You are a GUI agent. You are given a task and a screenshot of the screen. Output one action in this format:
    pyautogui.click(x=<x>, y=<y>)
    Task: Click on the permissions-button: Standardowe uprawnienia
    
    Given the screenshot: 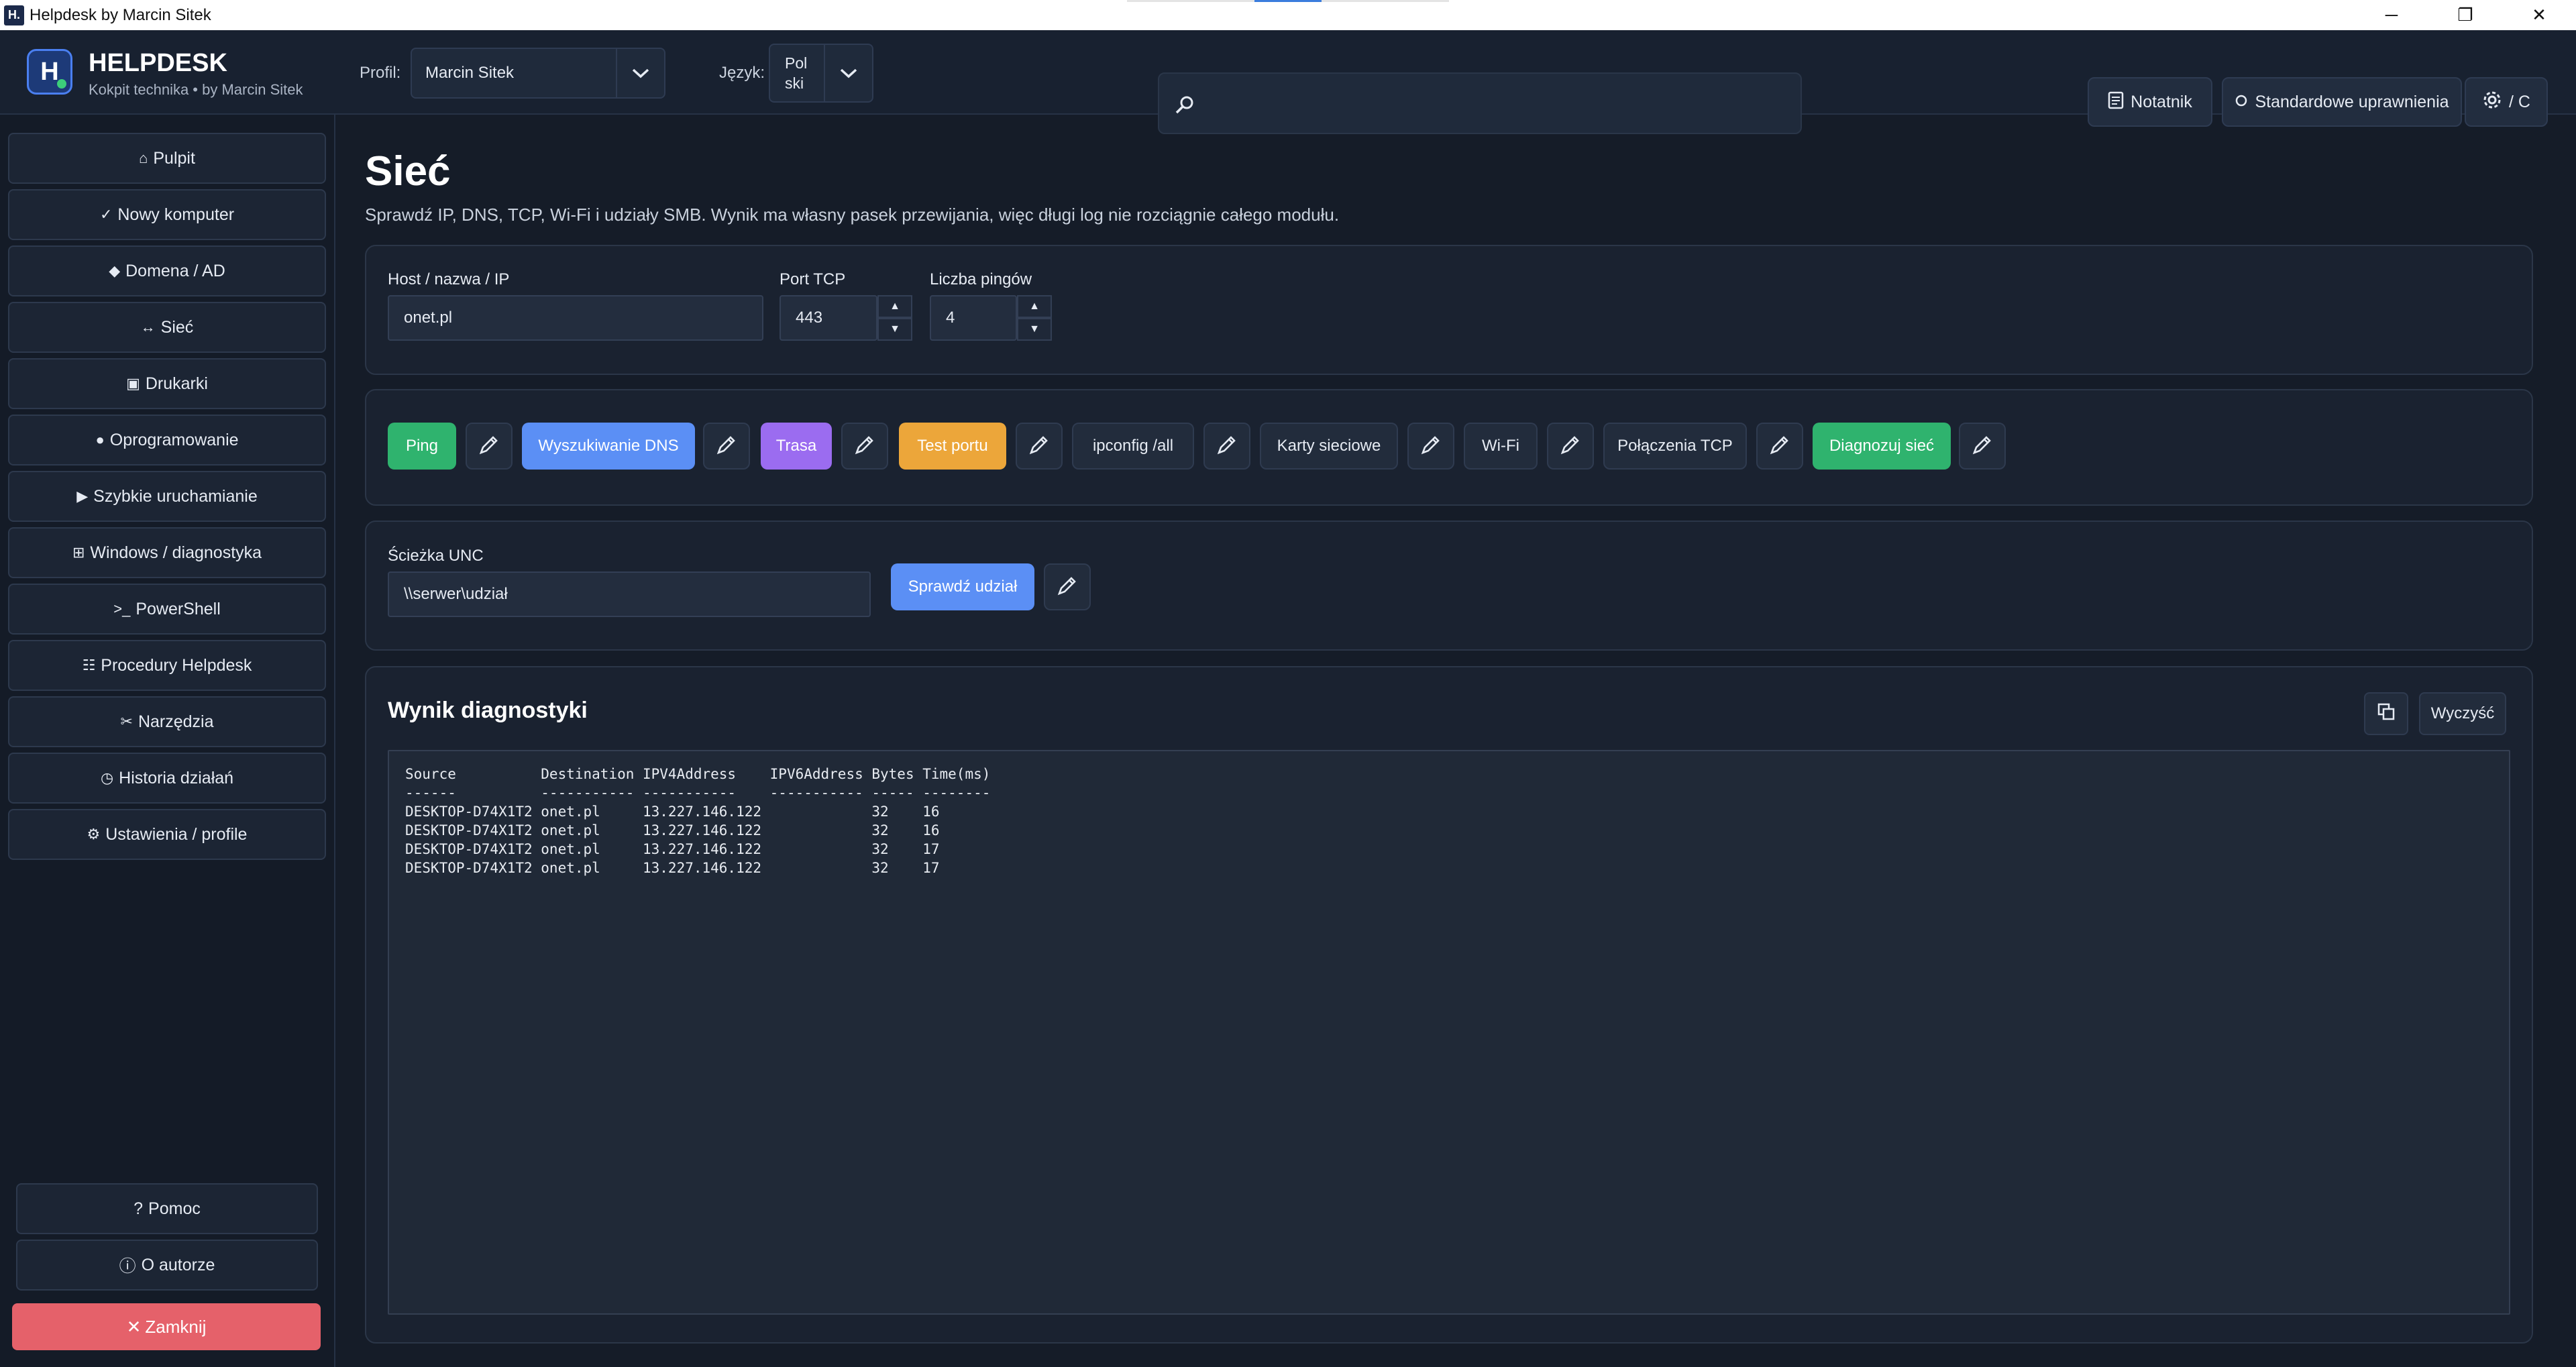 What is the action you would take?
    pyautogui.click(x=2342, y=102)
    